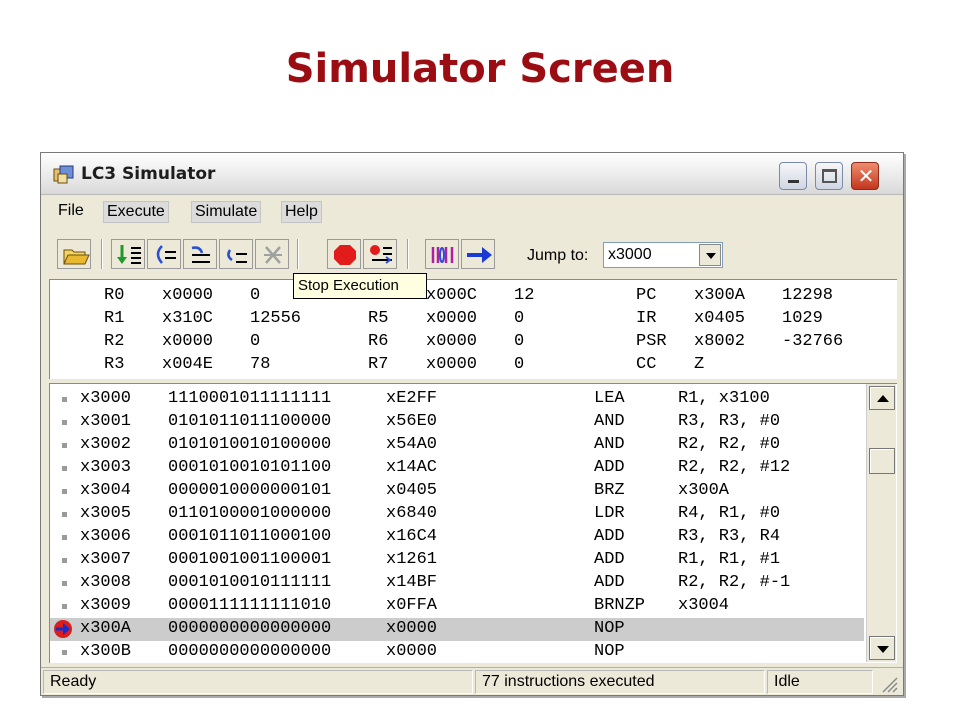 This screenshot has width=960, height=720. I want to click on arrow-up-icon, so click(883, 398).